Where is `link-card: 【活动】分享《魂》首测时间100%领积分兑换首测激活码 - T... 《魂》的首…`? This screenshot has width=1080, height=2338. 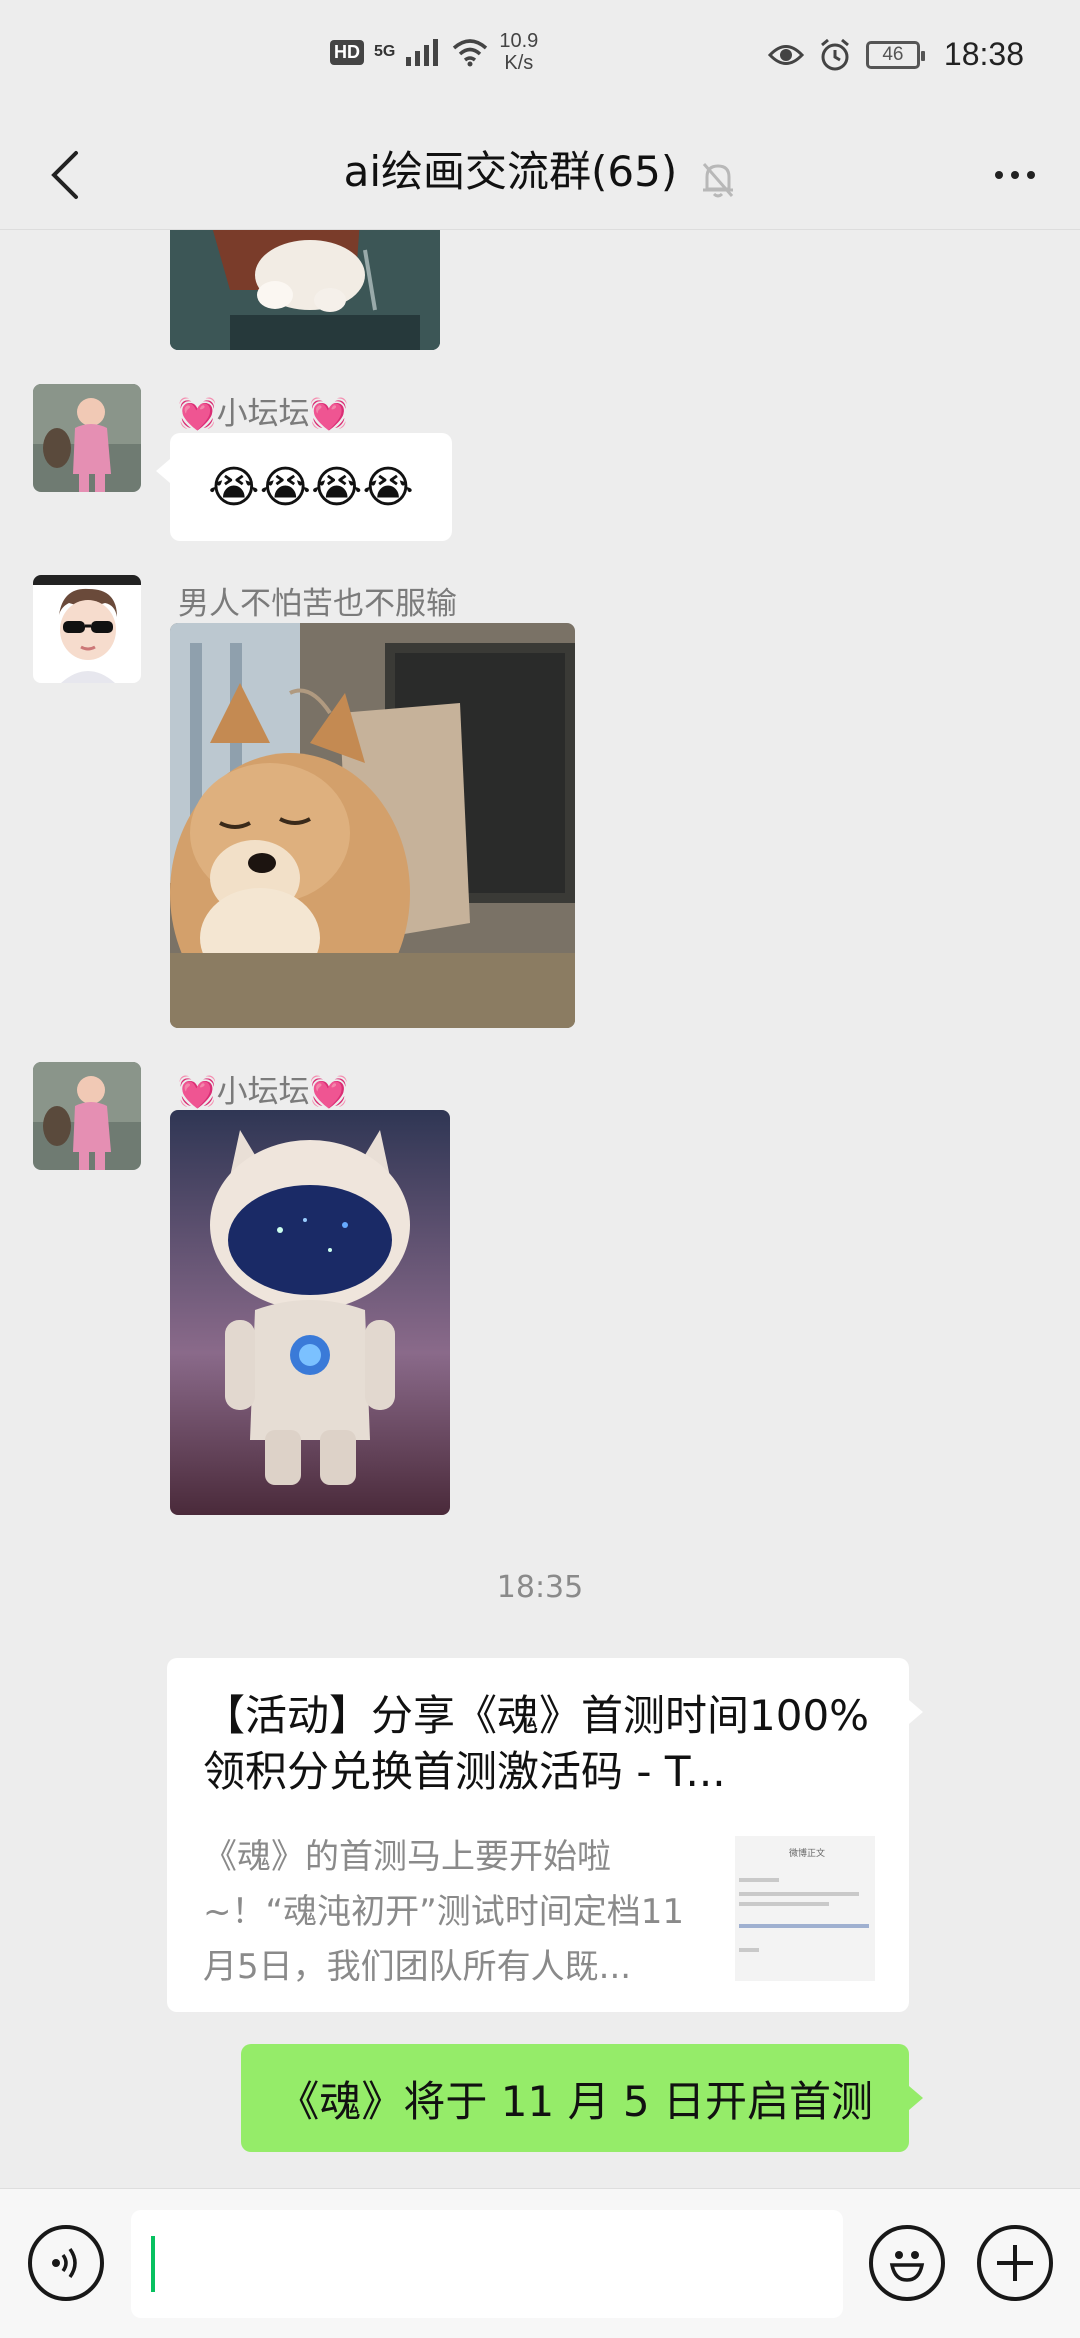 link-card: 【活动】分享《魂》首测时间100%领积分兑换首测激活码 - T... 《魂》的首… is located at coordinates (545, 1835).